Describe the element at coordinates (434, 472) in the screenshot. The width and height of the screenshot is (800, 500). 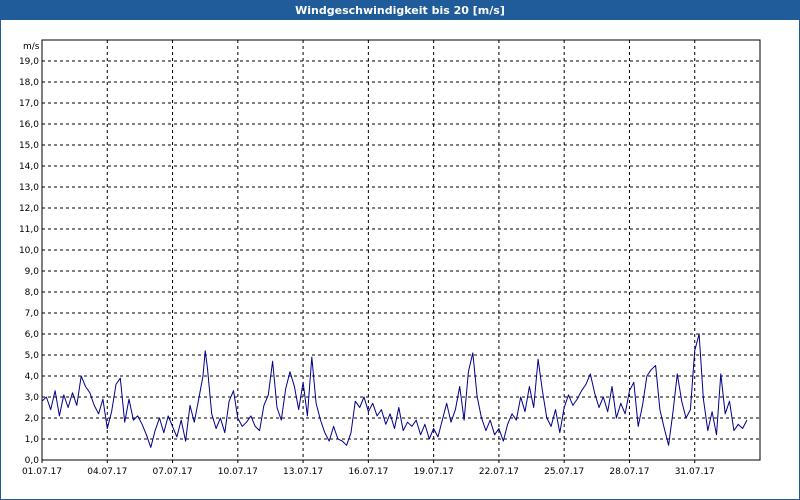
I see `x-tick-label: 19.07.17` at that location.